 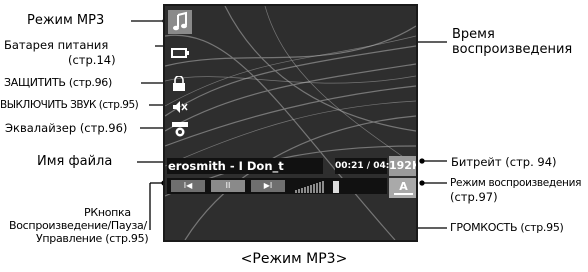 I want to click on label-volume: ГРОМКОСТЬ (стр.95), so click(x=507, y=227).